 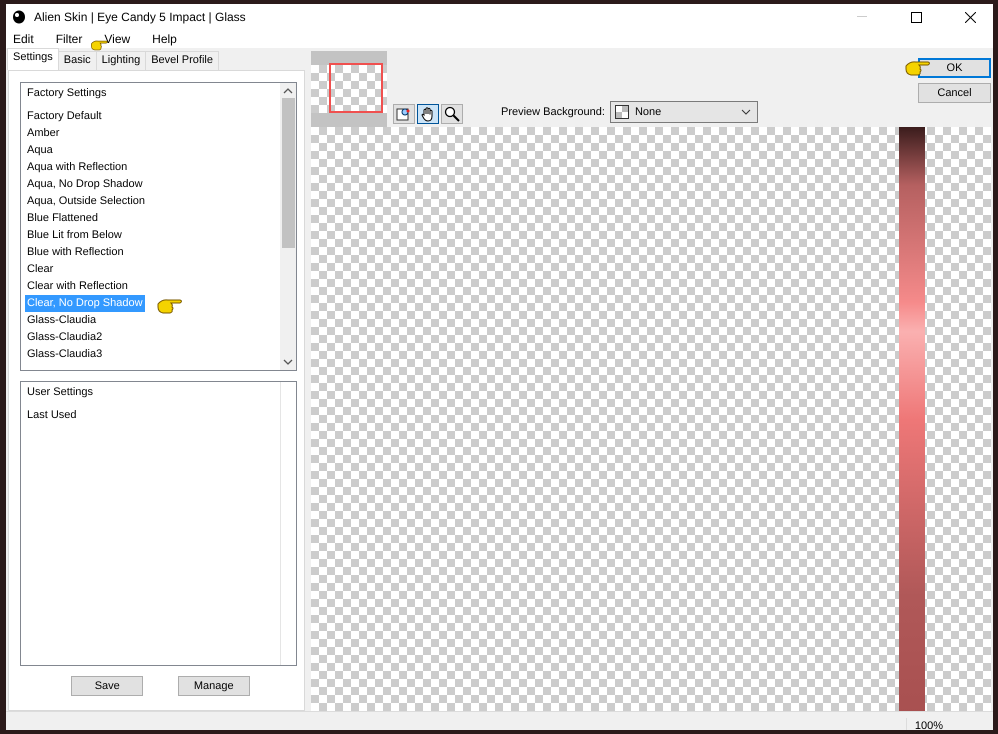 I want to click on zoom-tool-button, so click(x=452, y=114).